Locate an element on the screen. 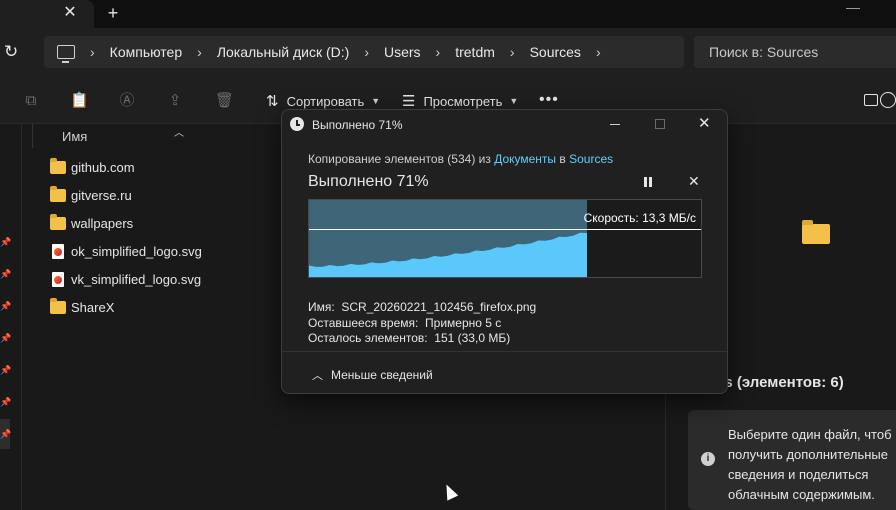 The width and height of the screenshot is (896, 510). time-label: Оставшееся время: is located at coordinates (363, 323).